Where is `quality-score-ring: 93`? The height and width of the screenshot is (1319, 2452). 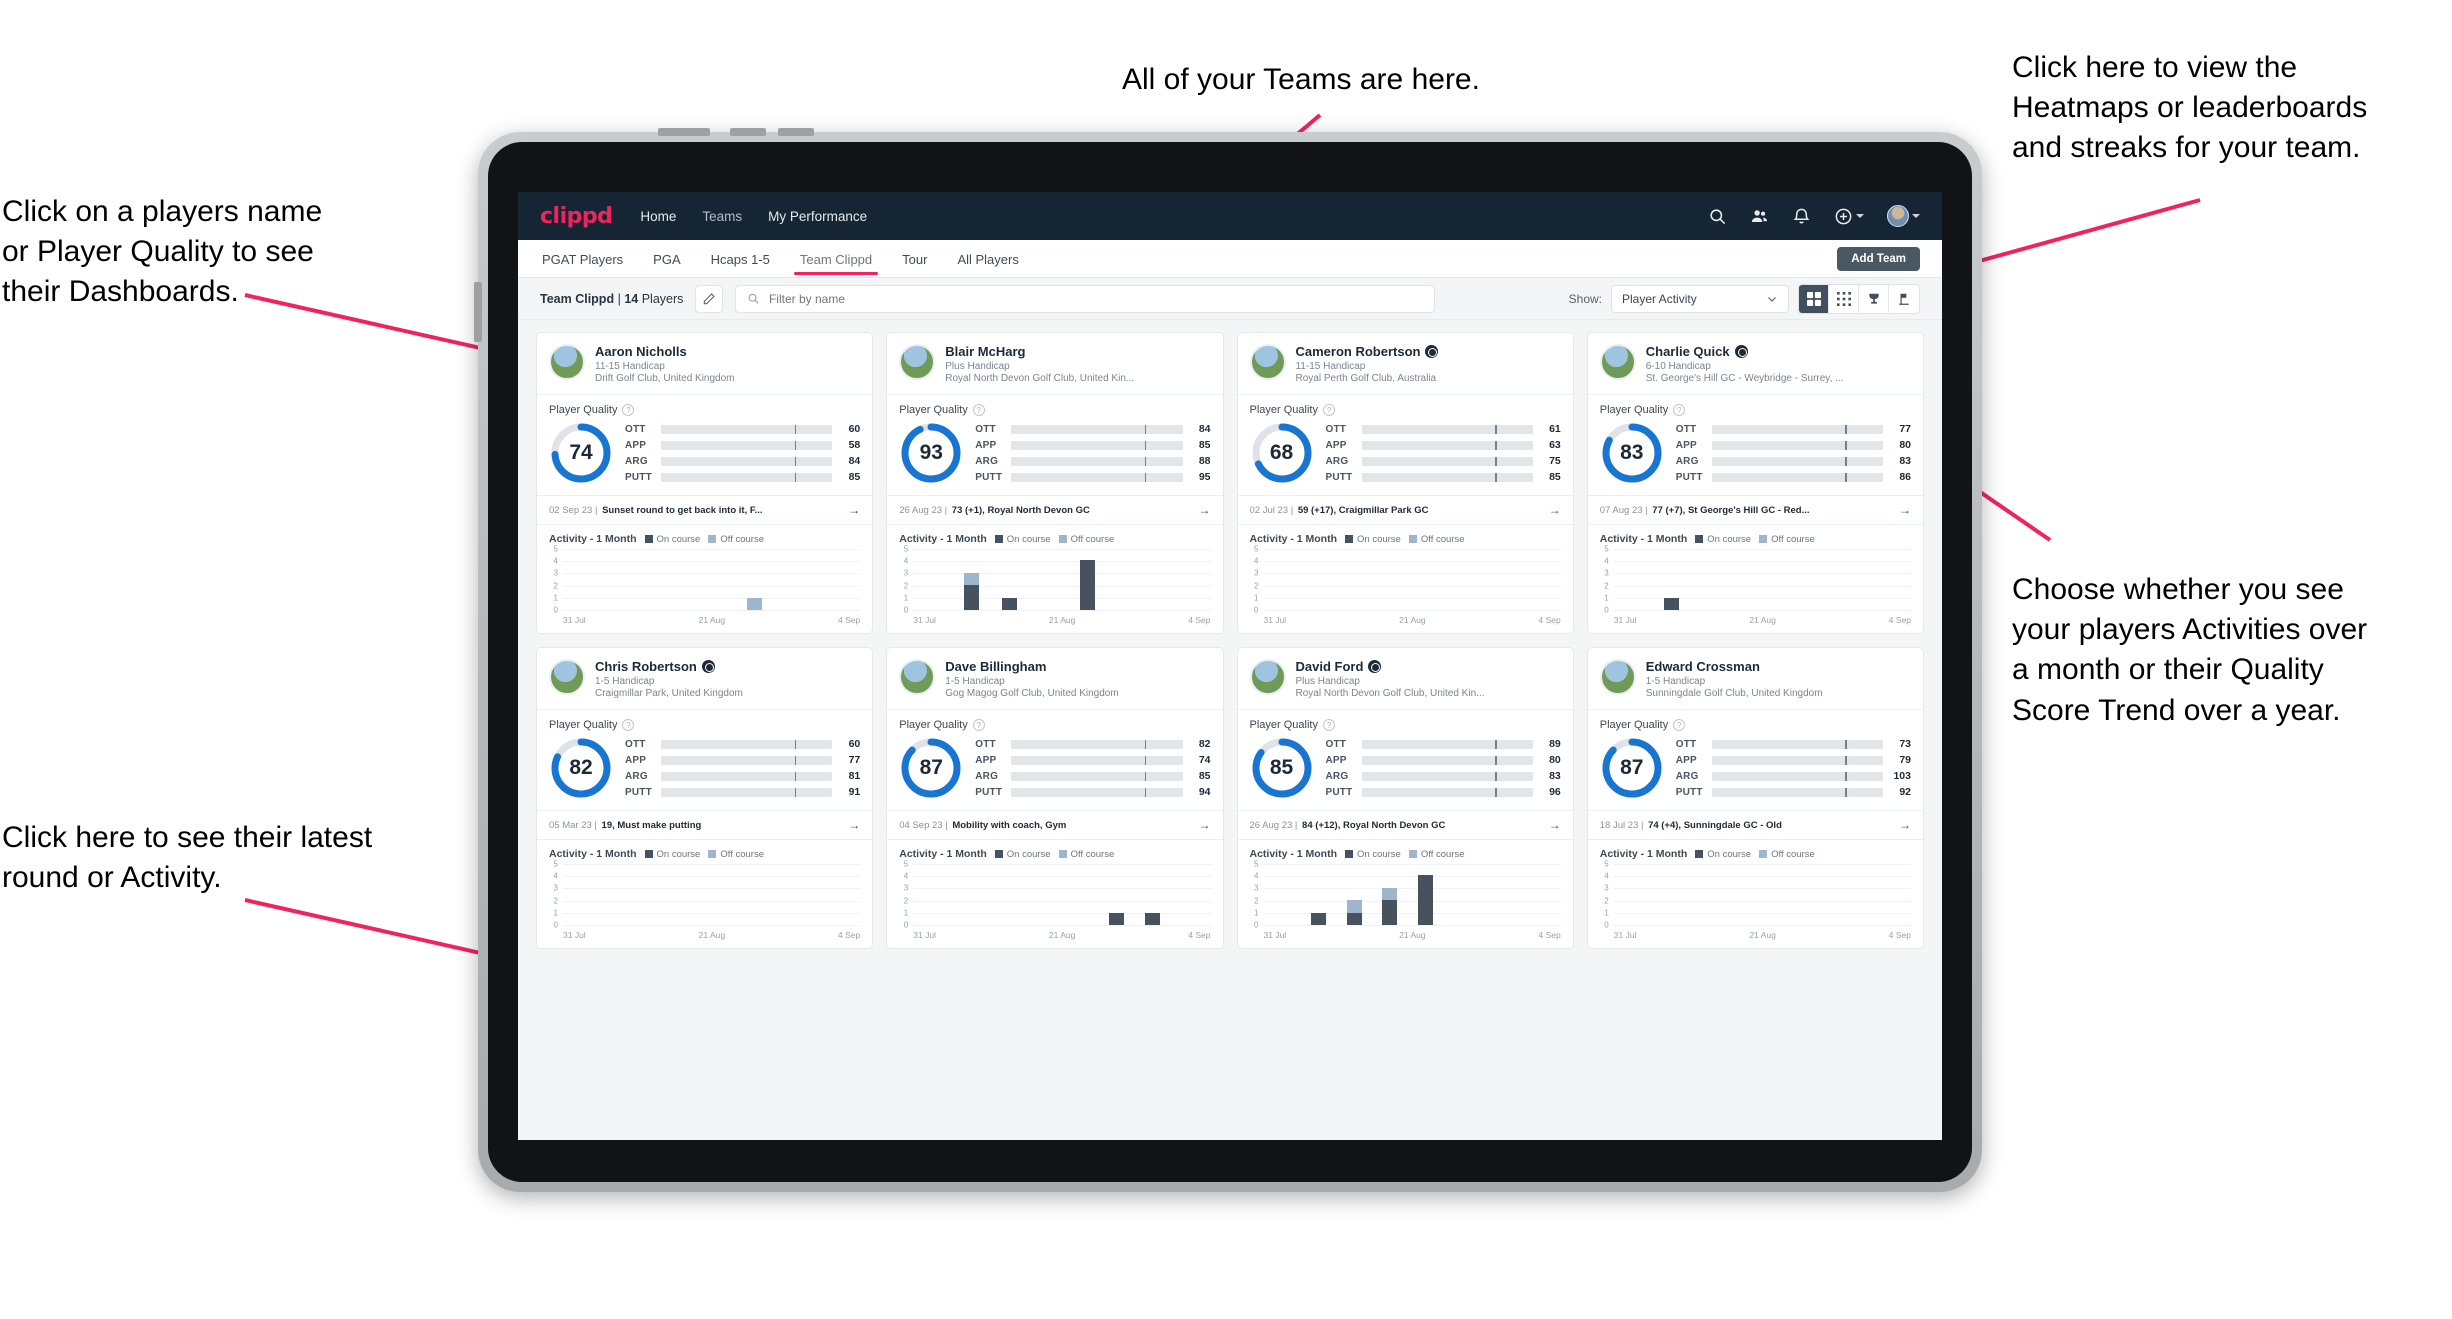
quality-score-ring: 93 is located at coordinates (931, 453).